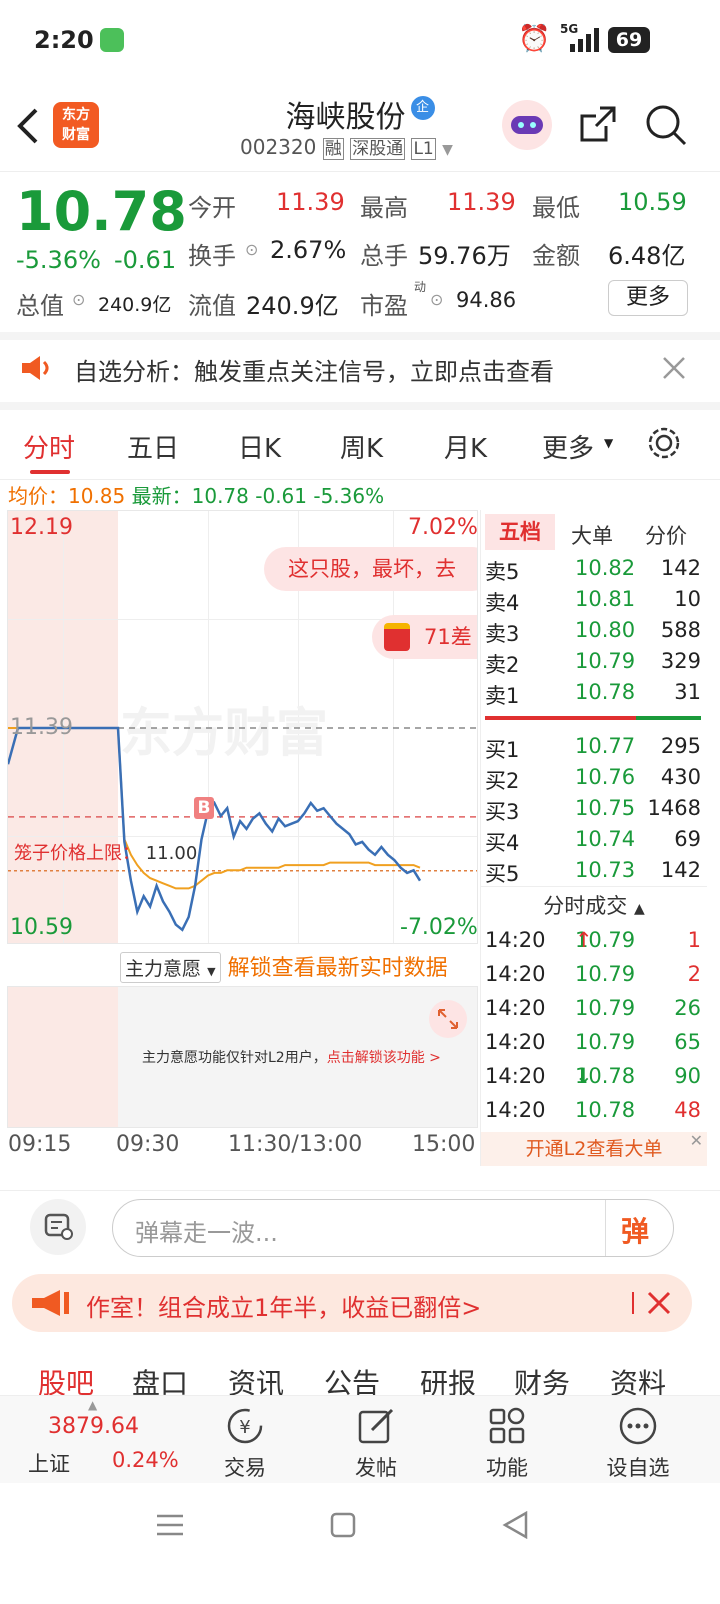 The image size is (720, 1604). What do you see at coordinates (605, 777) in the screenshot?
I see `bid-price: 10.76` at bounding box center [605, 777].